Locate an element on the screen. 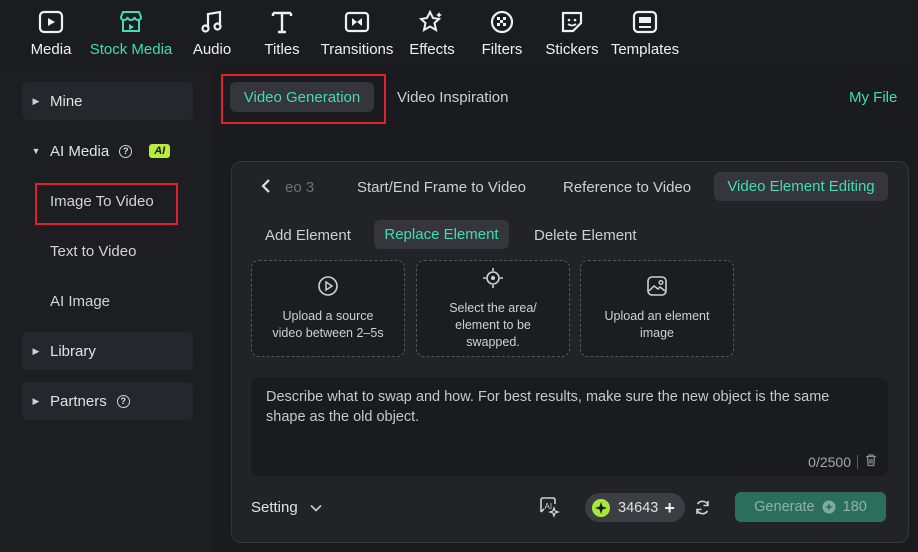 The width and height of the screenshot is (918, 552). filter-icon is located at coordinates (502, 22).